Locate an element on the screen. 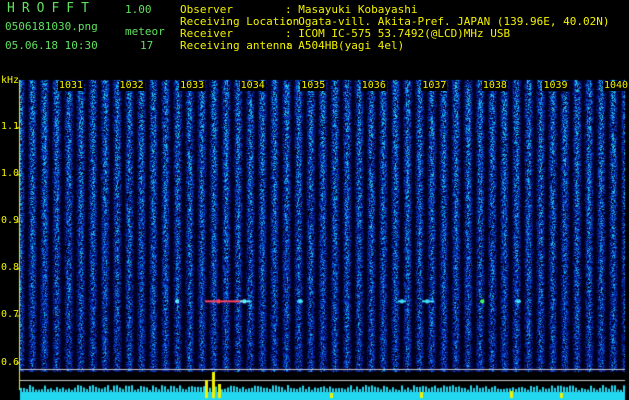 Image resolution: width=629 pixels, height=400 pixels. meteor-count: 17 is located at coordinates (147, 45).